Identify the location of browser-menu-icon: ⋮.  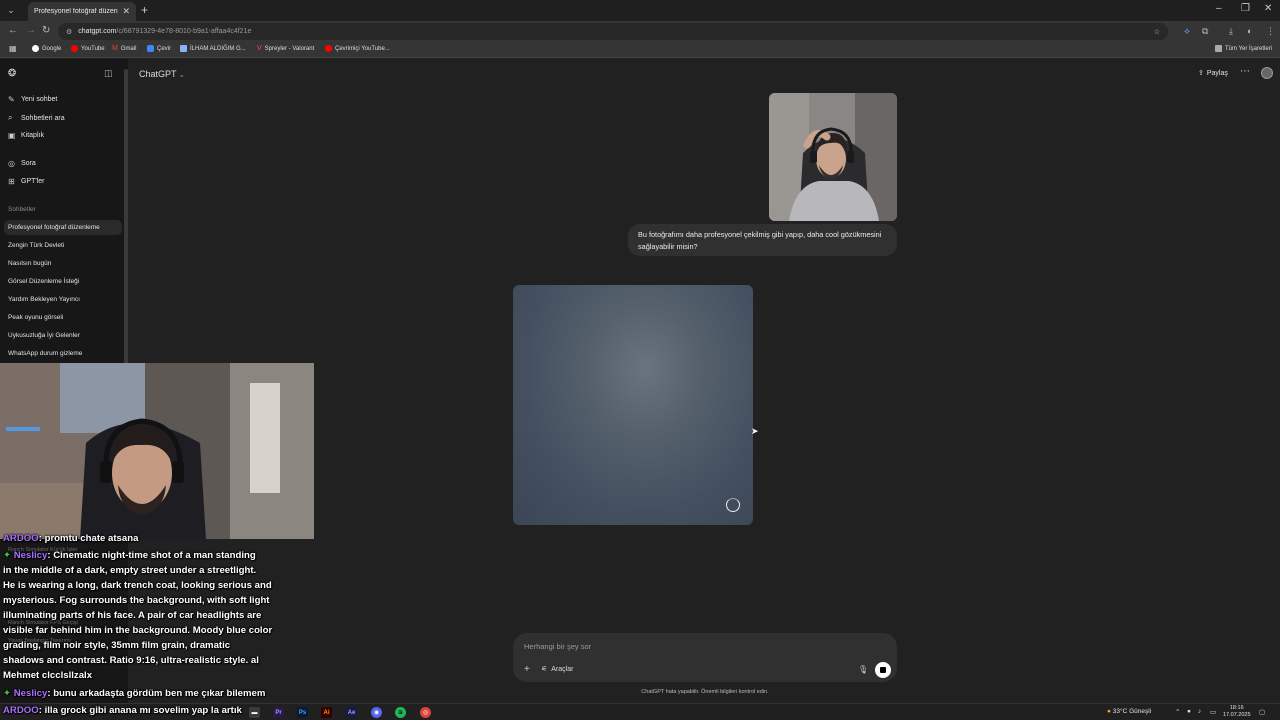
(1270, 31).